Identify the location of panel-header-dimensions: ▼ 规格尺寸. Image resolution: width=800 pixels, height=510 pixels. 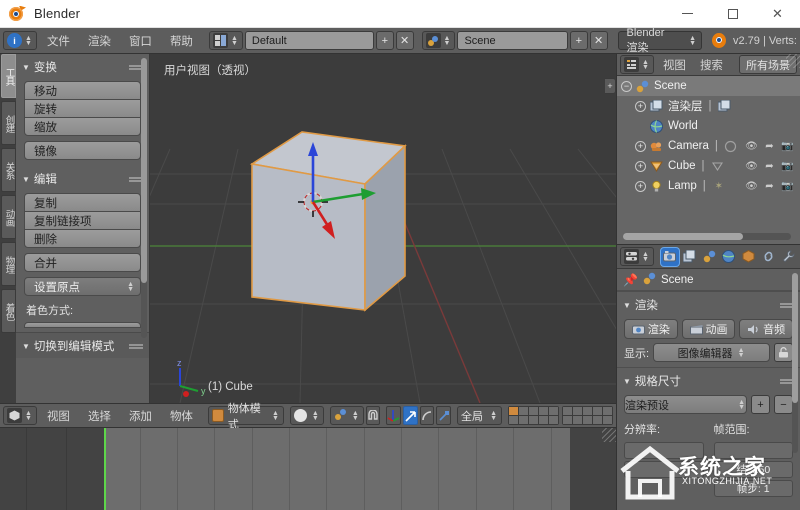
(708, 380).